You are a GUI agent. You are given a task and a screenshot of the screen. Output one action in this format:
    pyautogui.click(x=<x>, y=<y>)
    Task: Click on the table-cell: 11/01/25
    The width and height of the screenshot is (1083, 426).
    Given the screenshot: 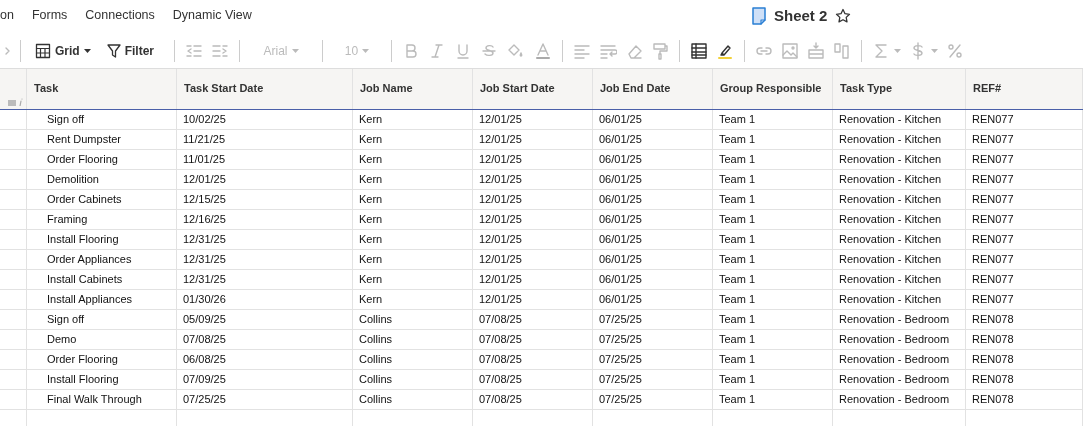 What is the action you would take?
    pyautogui.click(x=265, y=160)
    